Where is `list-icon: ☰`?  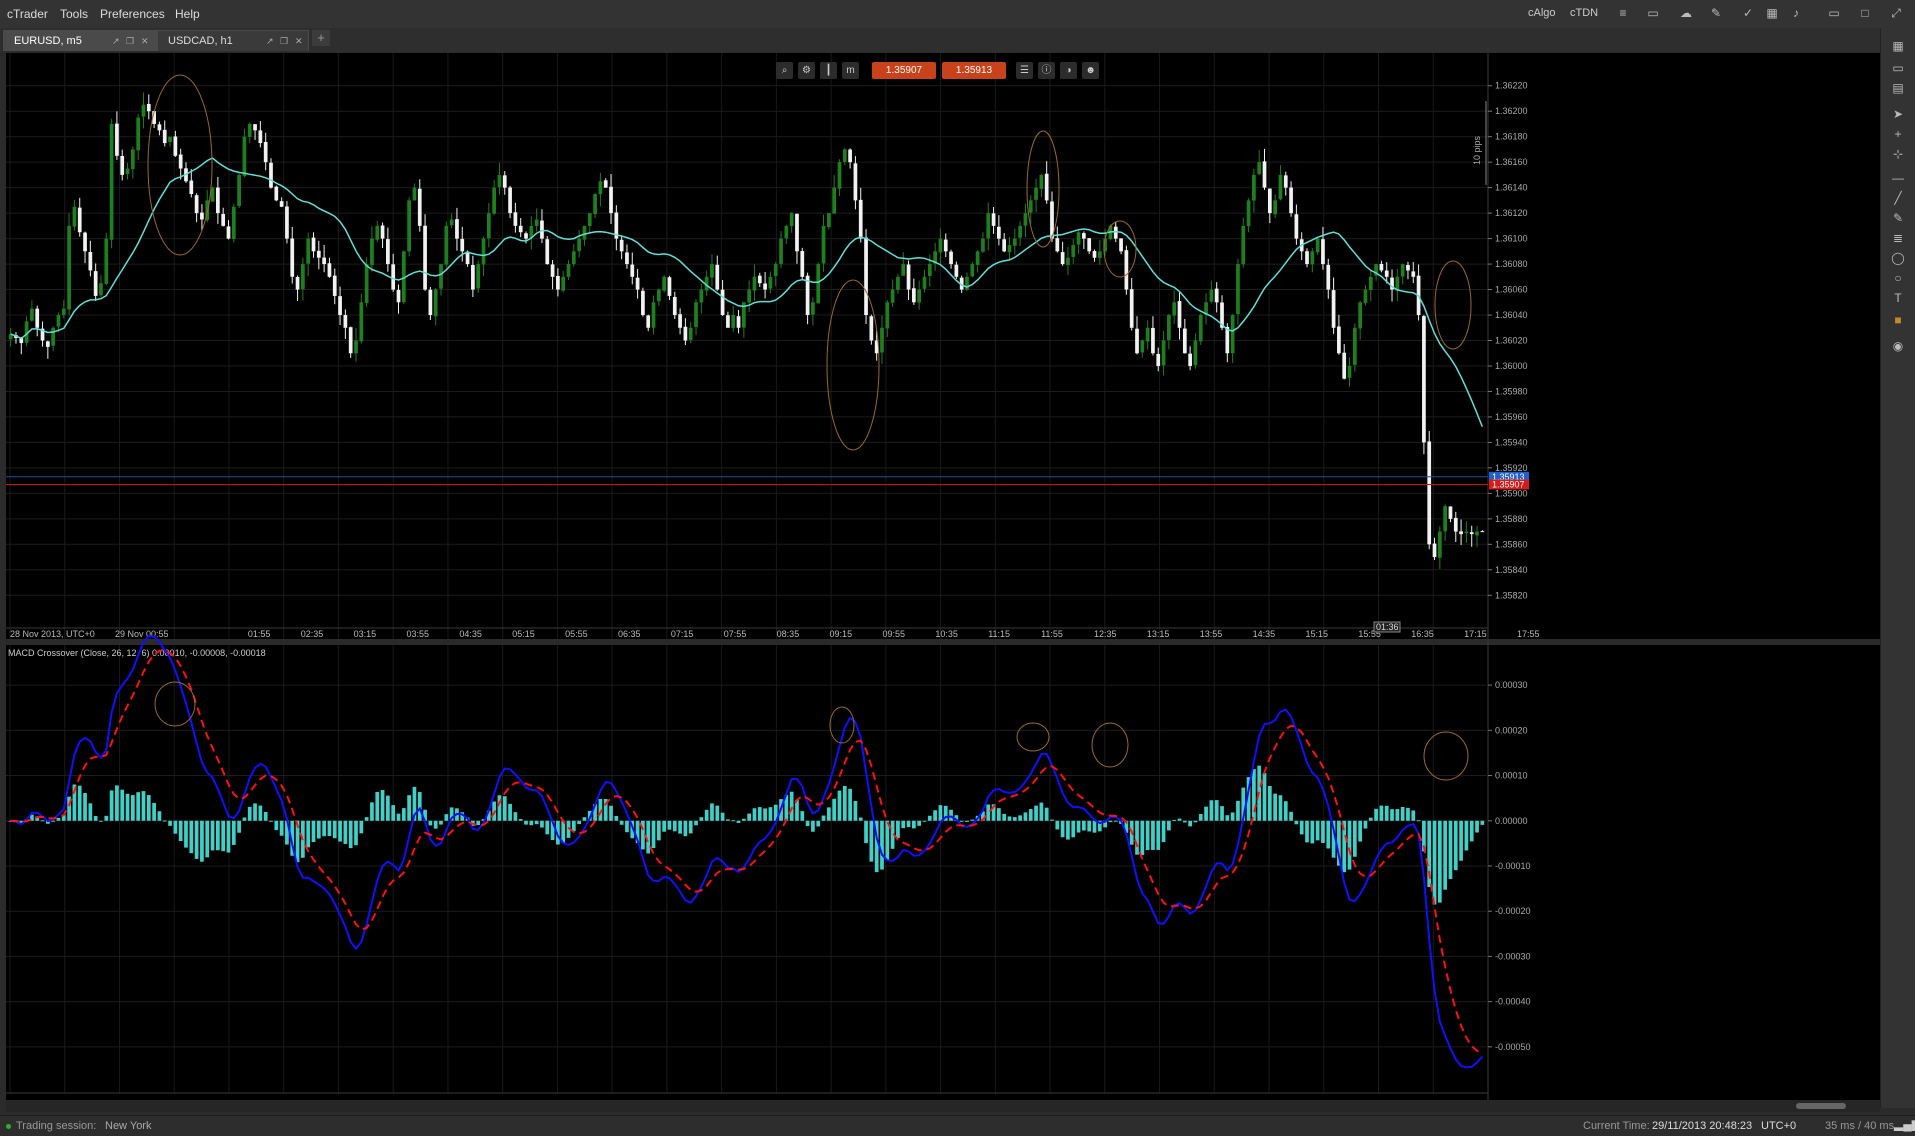
list-icon: ☰ is located at coordinates (1024, 70).